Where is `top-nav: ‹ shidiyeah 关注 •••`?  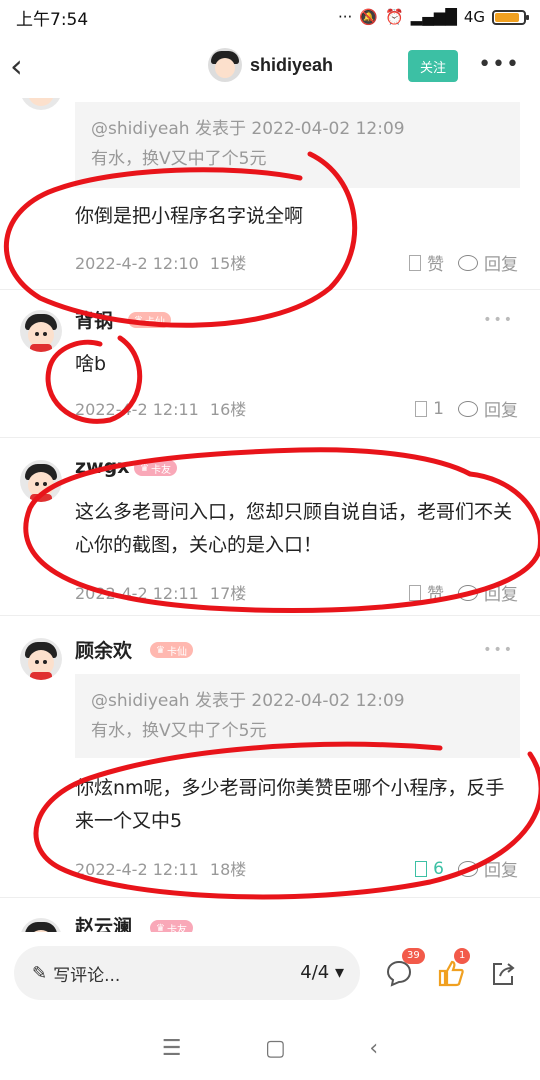 top-nav: ‹ shidiyeah 关注 ••• is located at coordinates (270, 66).